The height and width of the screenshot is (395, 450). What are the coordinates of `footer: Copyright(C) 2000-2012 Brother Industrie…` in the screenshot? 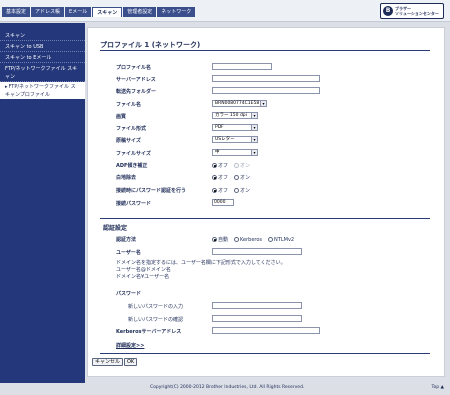 It's located at (225, 389).